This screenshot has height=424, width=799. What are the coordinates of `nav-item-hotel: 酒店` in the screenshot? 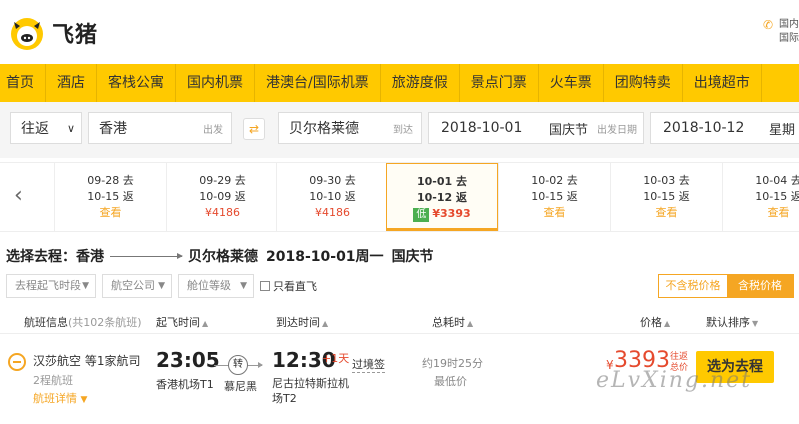 It's located at (71, 83).